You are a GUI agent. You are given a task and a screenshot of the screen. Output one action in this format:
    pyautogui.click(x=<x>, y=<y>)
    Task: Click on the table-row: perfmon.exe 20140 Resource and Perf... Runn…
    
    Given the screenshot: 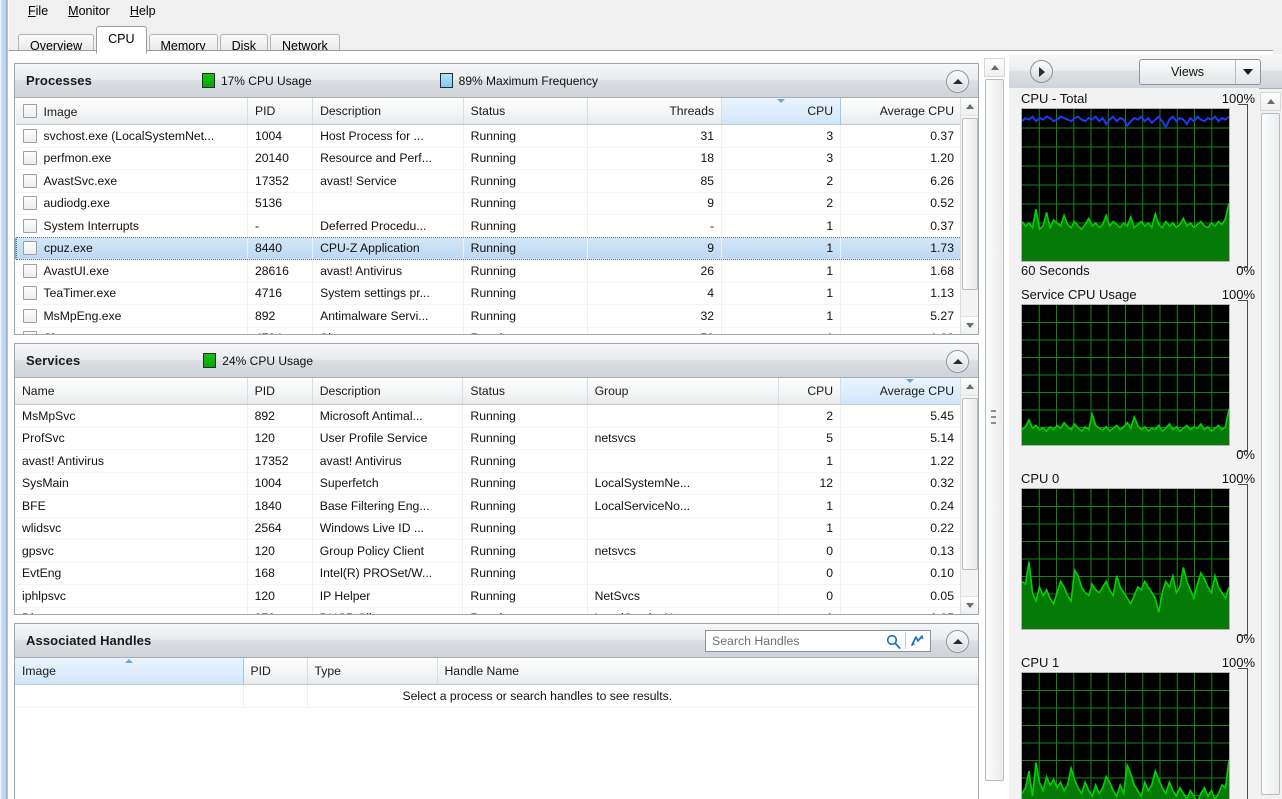 What is the action you would take?
    pyautogui.click(x=496, y=158)
    